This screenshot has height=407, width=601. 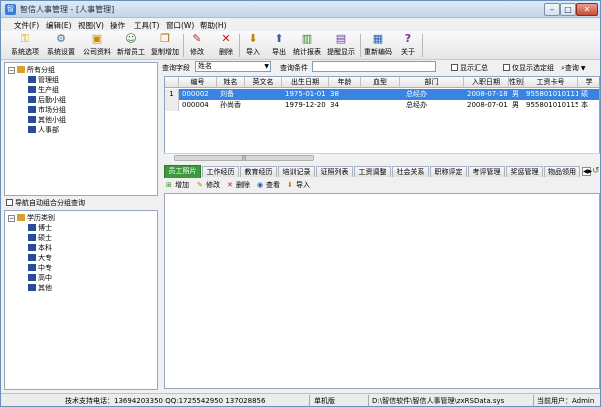 I want to click on menu-operate: 操作, so click(x=117, y=25).